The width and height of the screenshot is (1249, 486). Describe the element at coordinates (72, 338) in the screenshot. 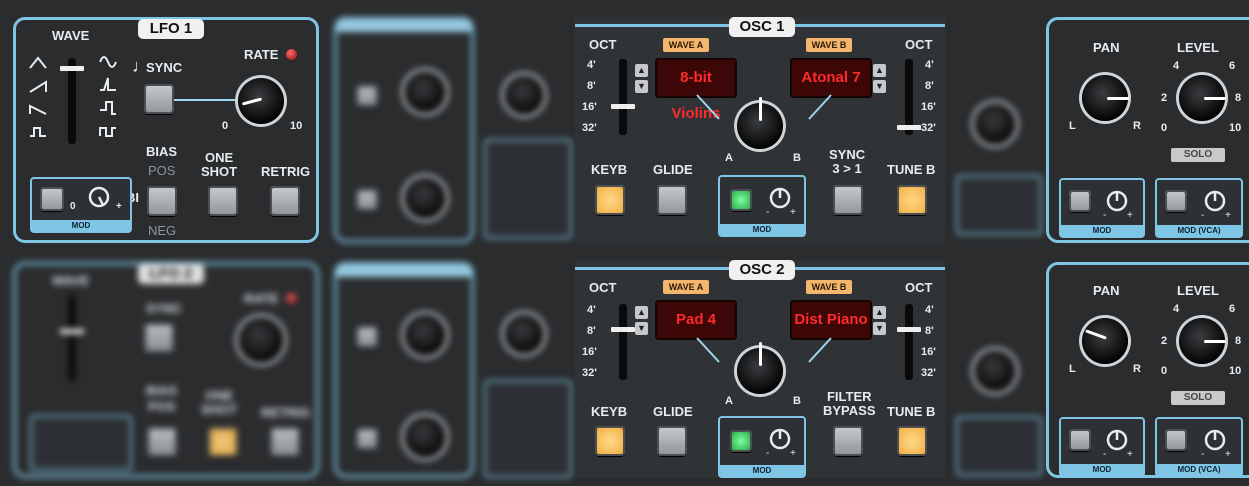

I see `lfo2-wave-slider-track` at that location.